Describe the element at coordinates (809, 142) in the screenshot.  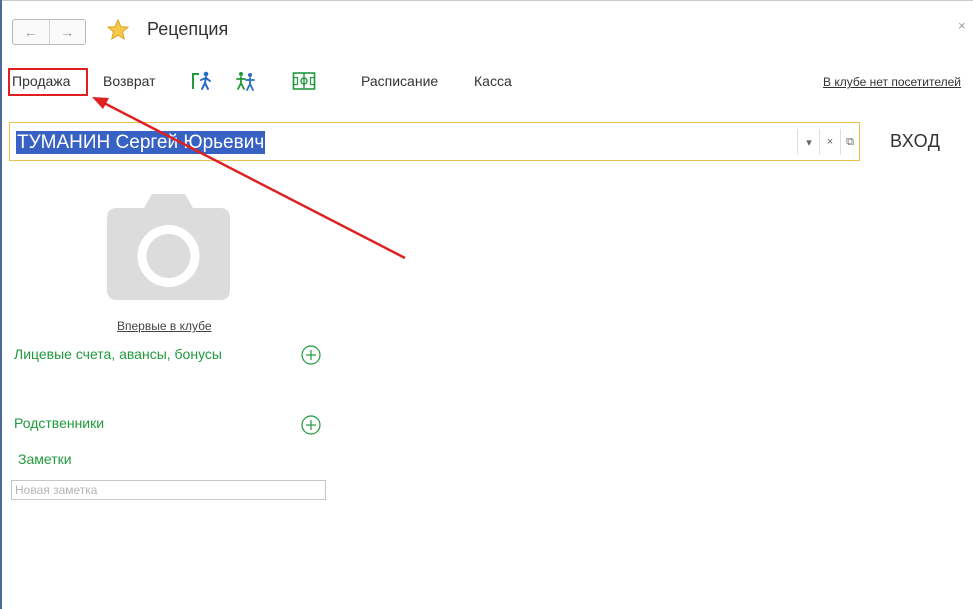
I see `chevron-down-icon: ▾` at that location.